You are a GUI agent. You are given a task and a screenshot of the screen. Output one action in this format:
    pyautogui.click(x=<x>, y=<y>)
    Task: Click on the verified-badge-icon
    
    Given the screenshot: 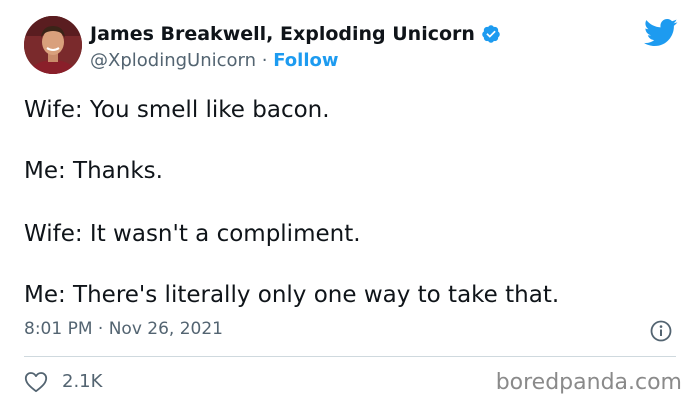 What is the action you would take?
    pyautogui.click(x=491, y=34)
    